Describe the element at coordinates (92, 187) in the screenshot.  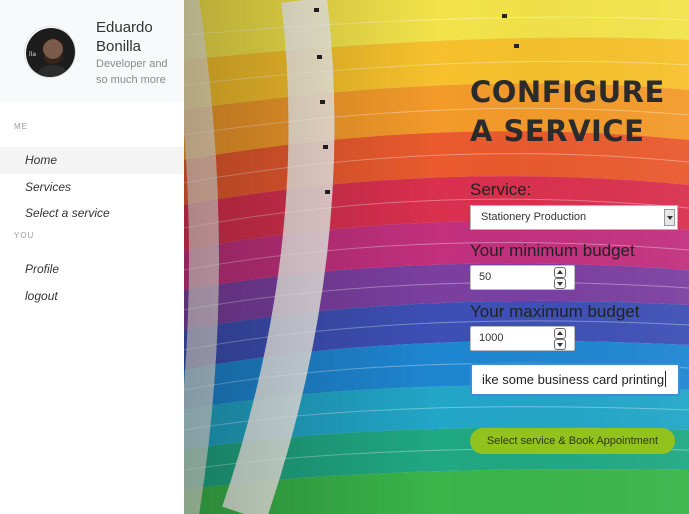
I see `sidebar-item-services: Services` at that location.